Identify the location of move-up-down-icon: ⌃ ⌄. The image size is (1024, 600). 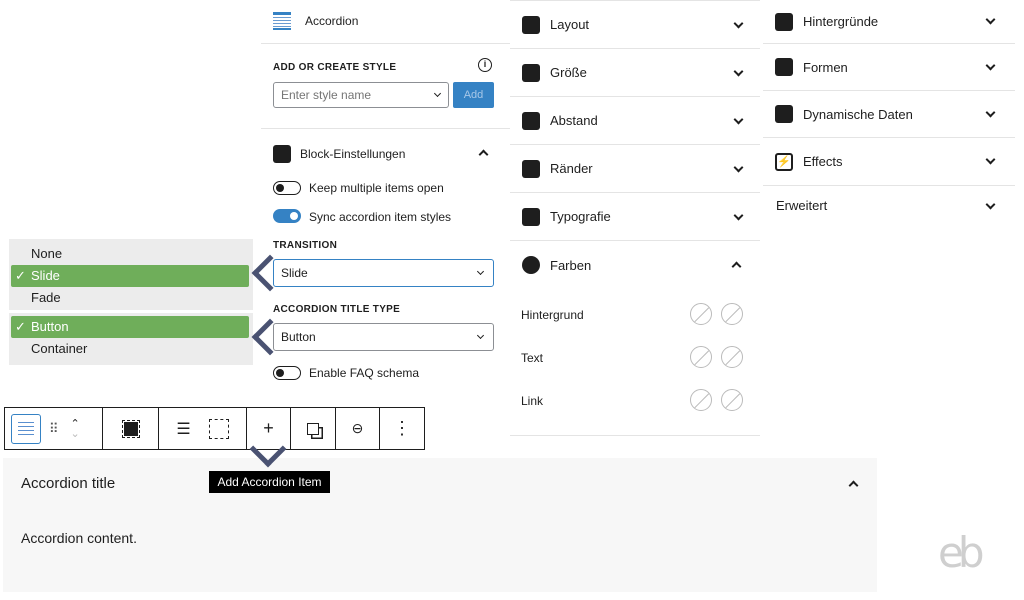
(75, 428).